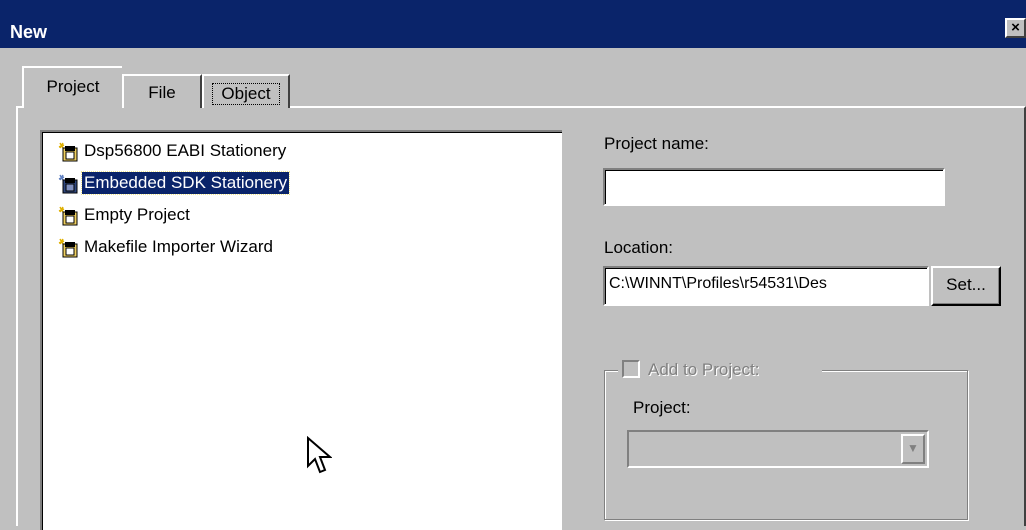 The height and width of the screenshot is (530, 1026). What do you see at coordinates (774, 187) in the screenshot?
I see `project-name-input` at bounding box center [774, 187].